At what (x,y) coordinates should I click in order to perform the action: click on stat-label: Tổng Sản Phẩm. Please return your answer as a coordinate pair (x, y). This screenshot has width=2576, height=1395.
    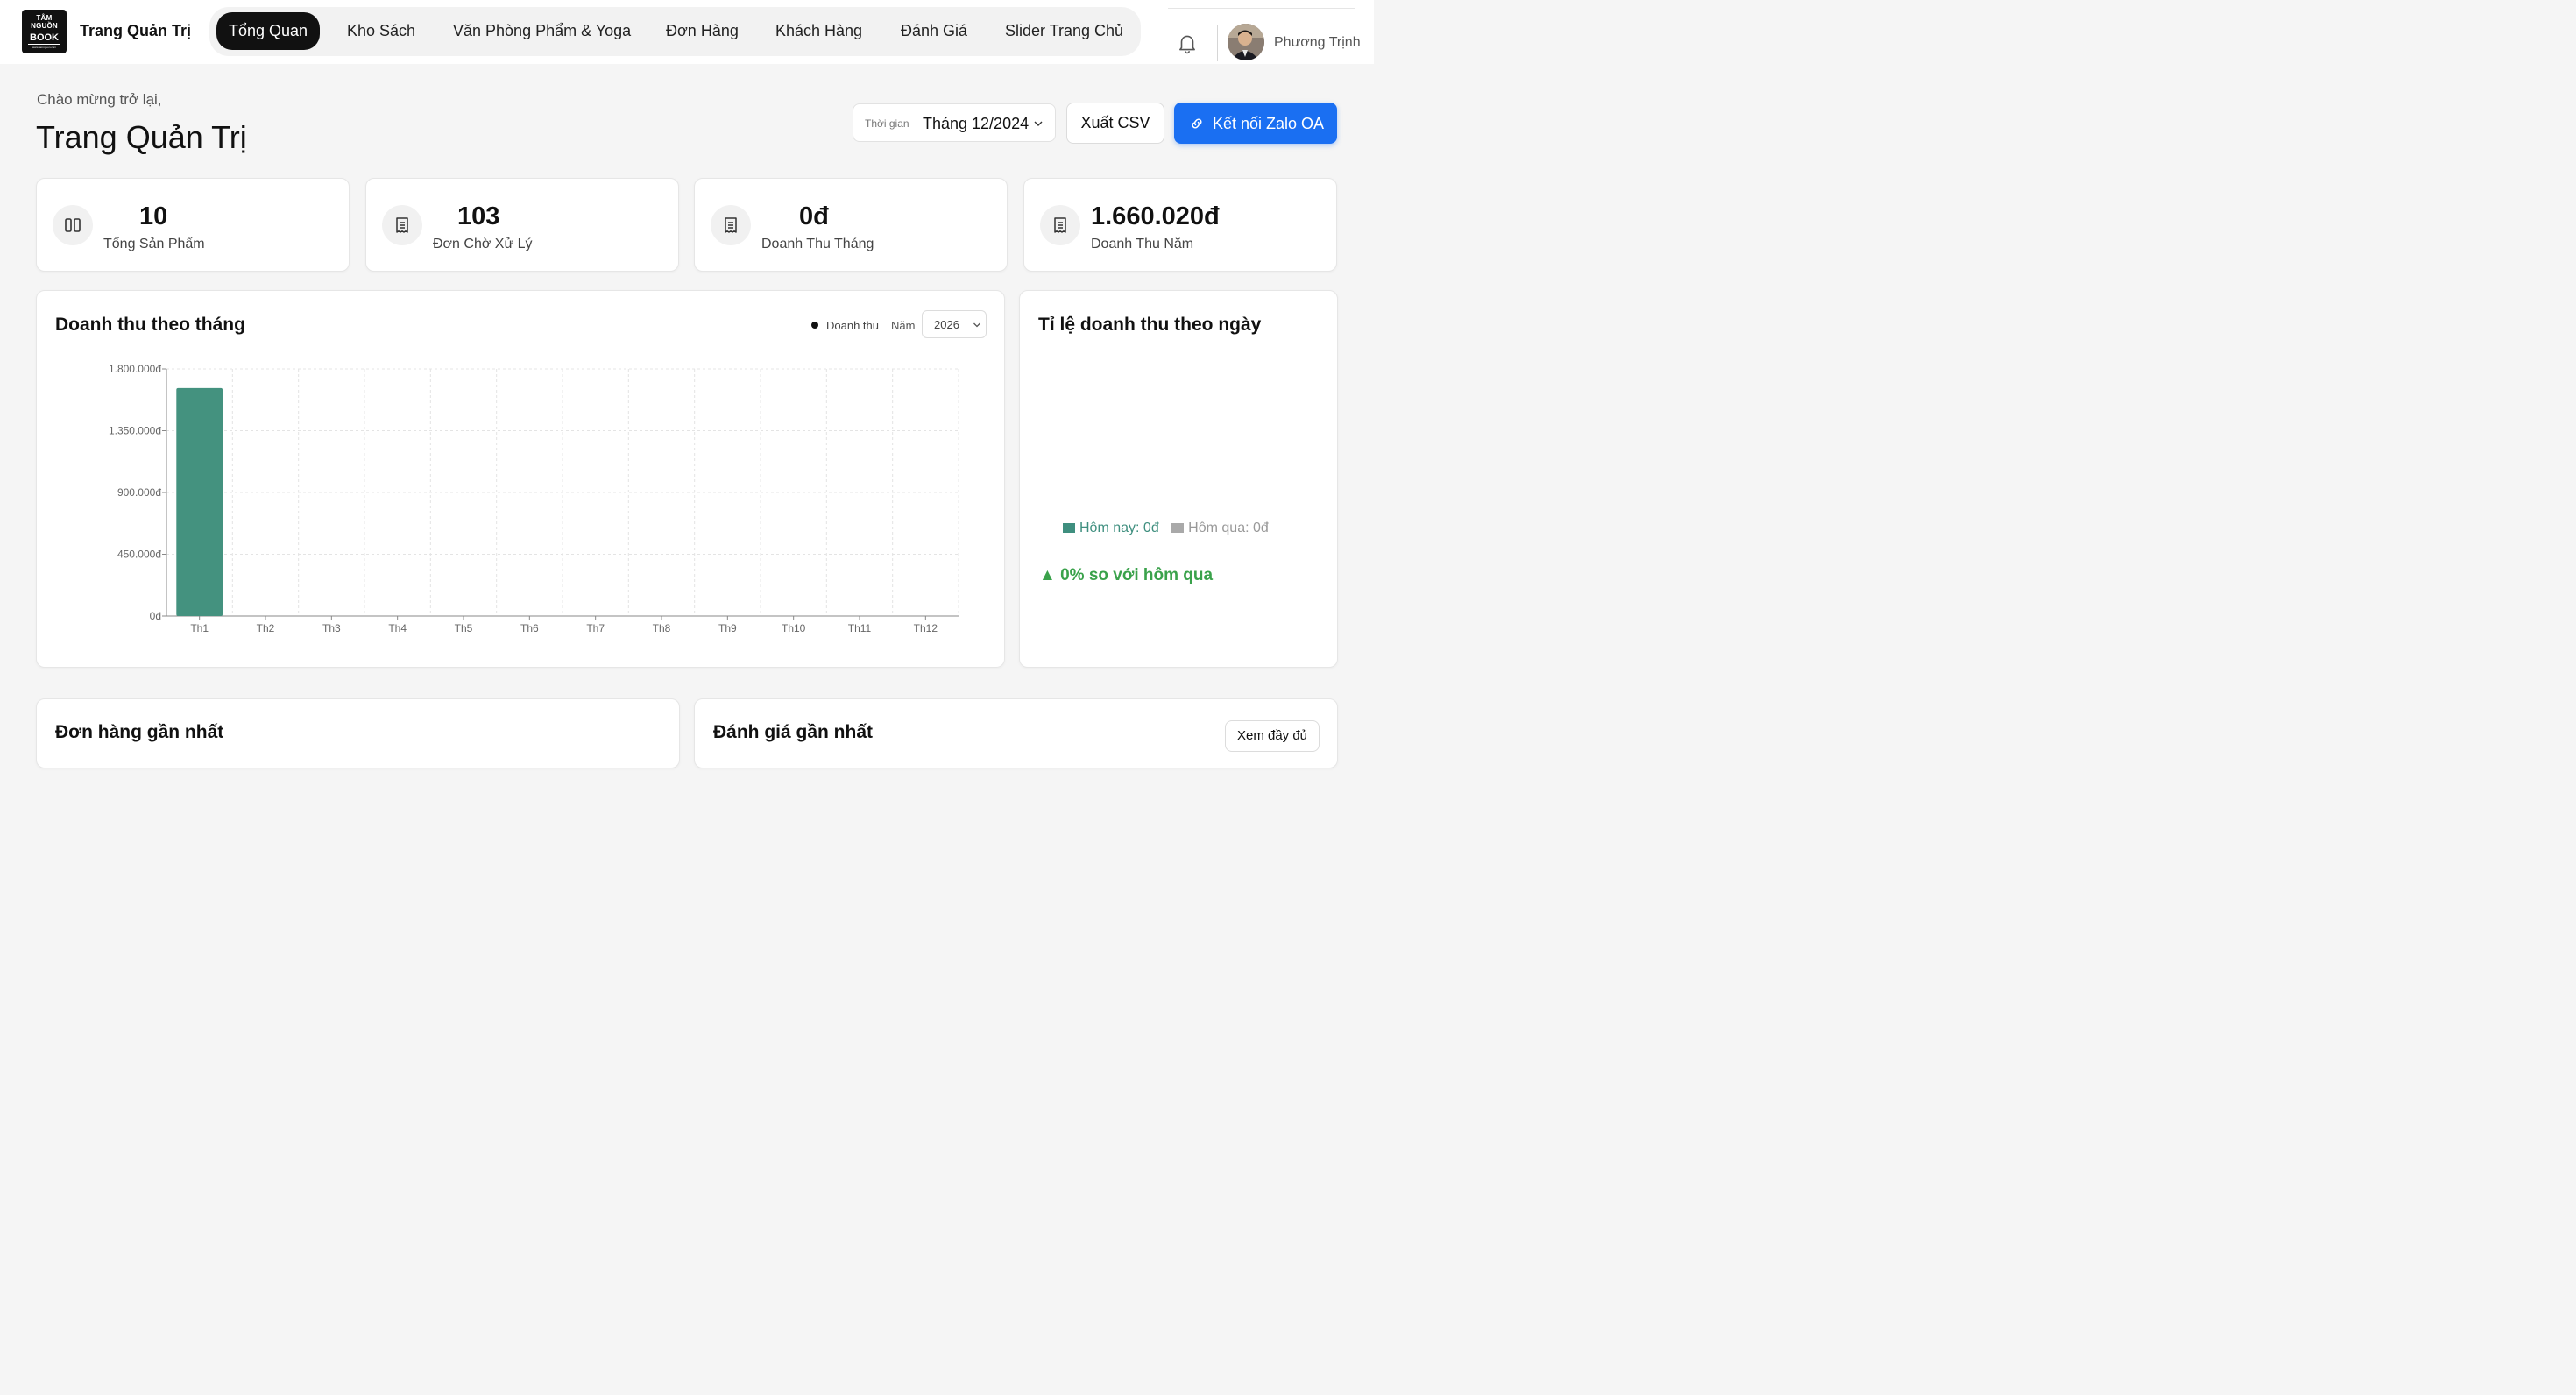
    Looking at the image, I should click on (154, 244).